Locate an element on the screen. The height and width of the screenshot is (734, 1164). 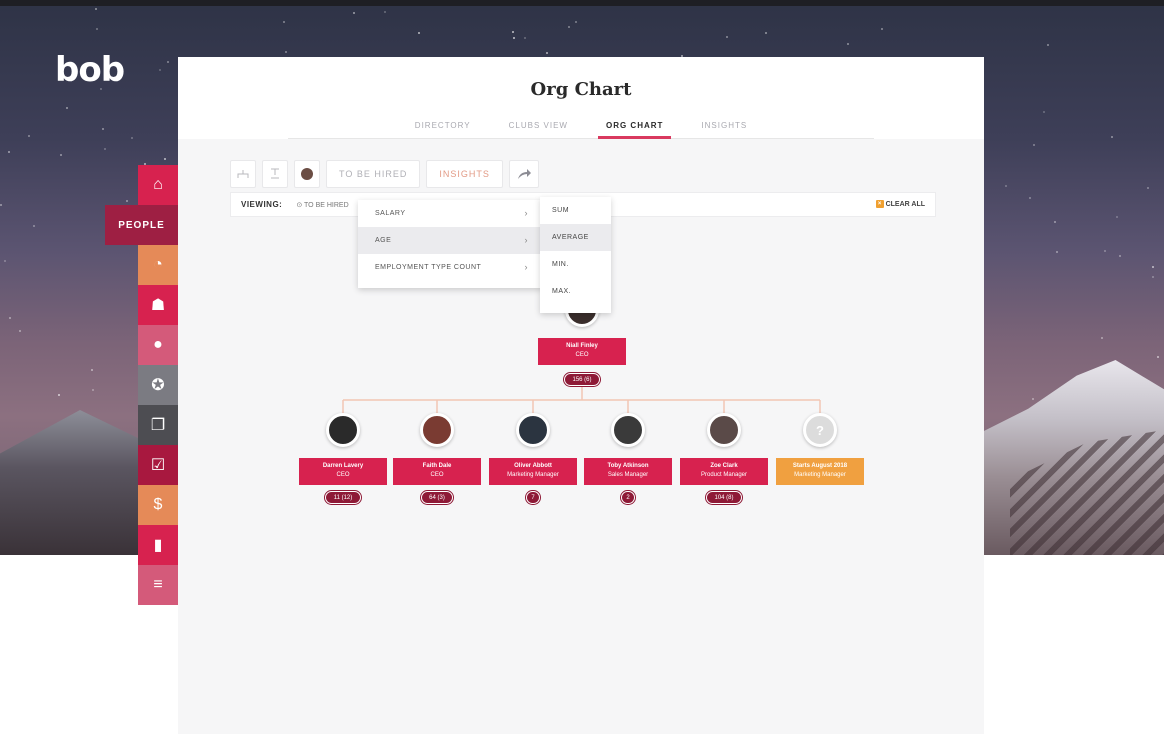
employee-avatar: ? is located at coordinates (820, 430).